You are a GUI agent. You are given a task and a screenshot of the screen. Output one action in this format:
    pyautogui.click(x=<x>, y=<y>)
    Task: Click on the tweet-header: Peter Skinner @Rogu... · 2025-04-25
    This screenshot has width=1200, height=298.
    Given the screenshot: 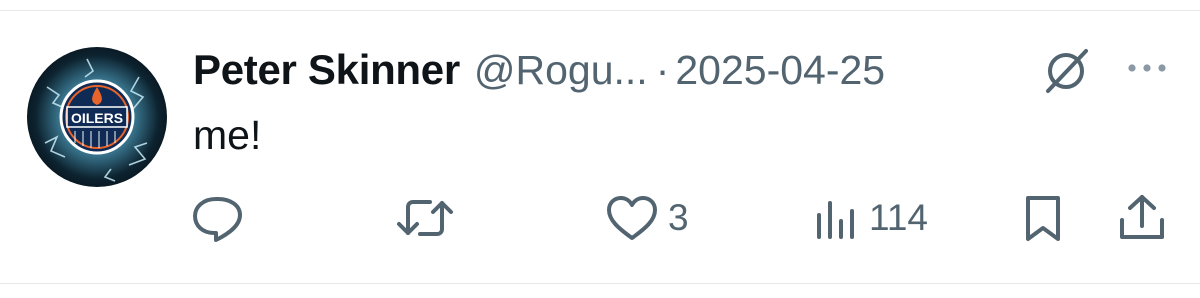 What is the action you would take?
    pyautogui.click(x=539, y=70)
    